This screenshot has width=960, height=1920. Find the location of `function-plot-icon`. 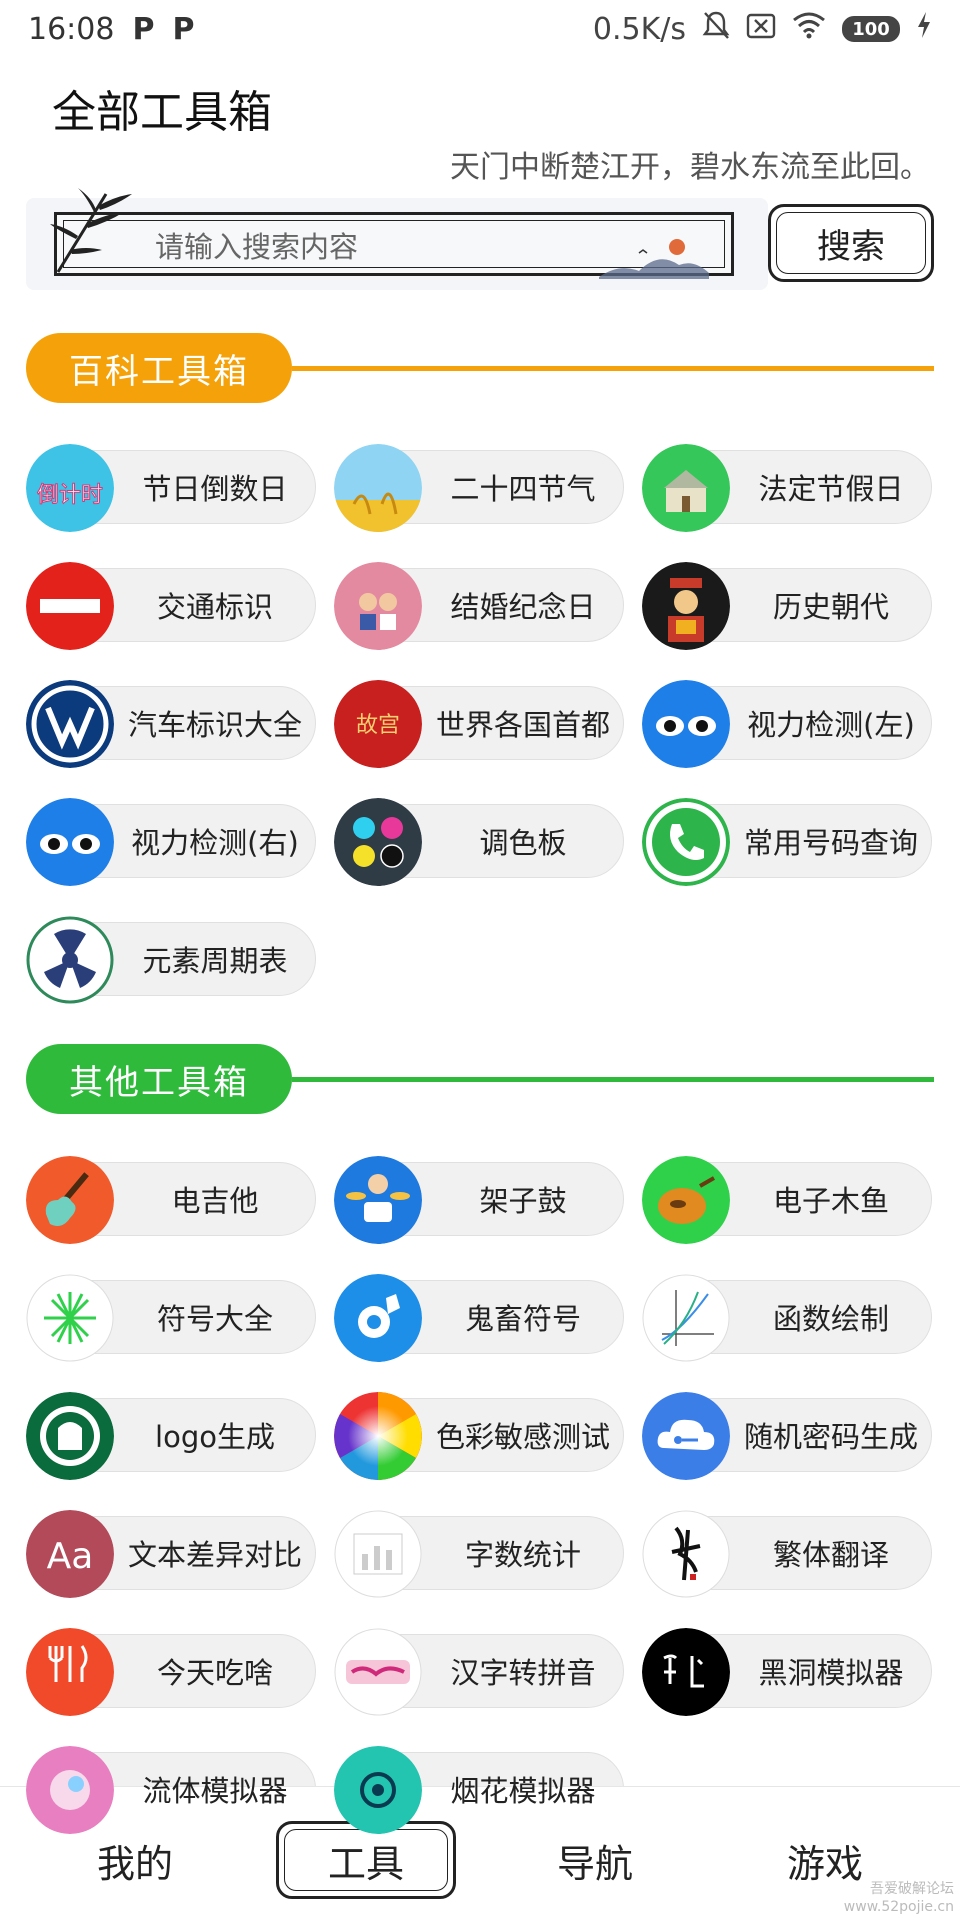

function-plot-icon is located at coordinates (686, 1318).